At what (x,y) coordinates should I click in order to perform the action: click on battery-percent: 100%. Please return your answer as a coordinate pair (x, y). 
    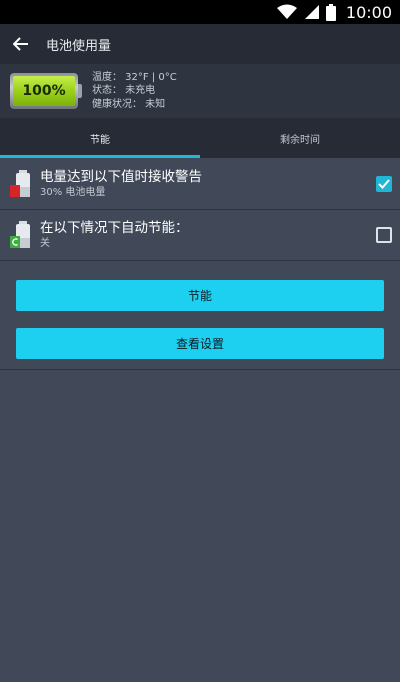
    Looking at the image, I should click on (44, 91).